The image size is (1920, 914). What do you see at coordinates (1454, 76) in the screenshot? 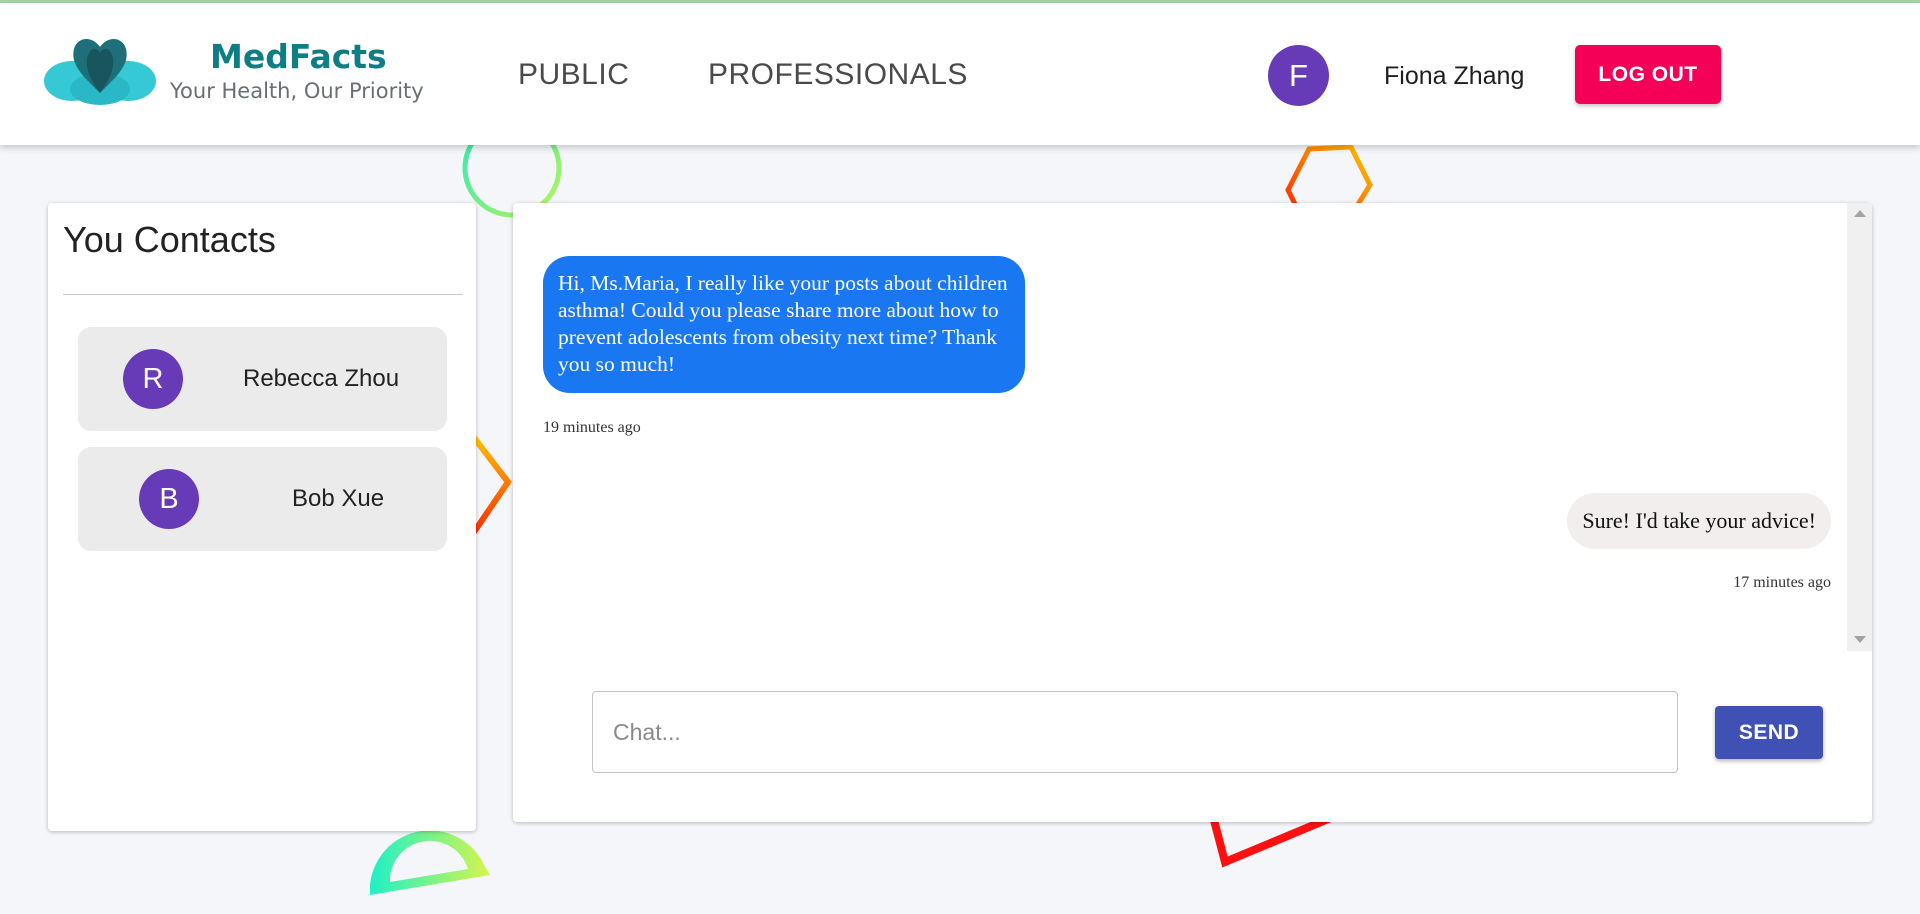
I see `user-name: Fiona Zhang` at bounding box center [1454, 76].